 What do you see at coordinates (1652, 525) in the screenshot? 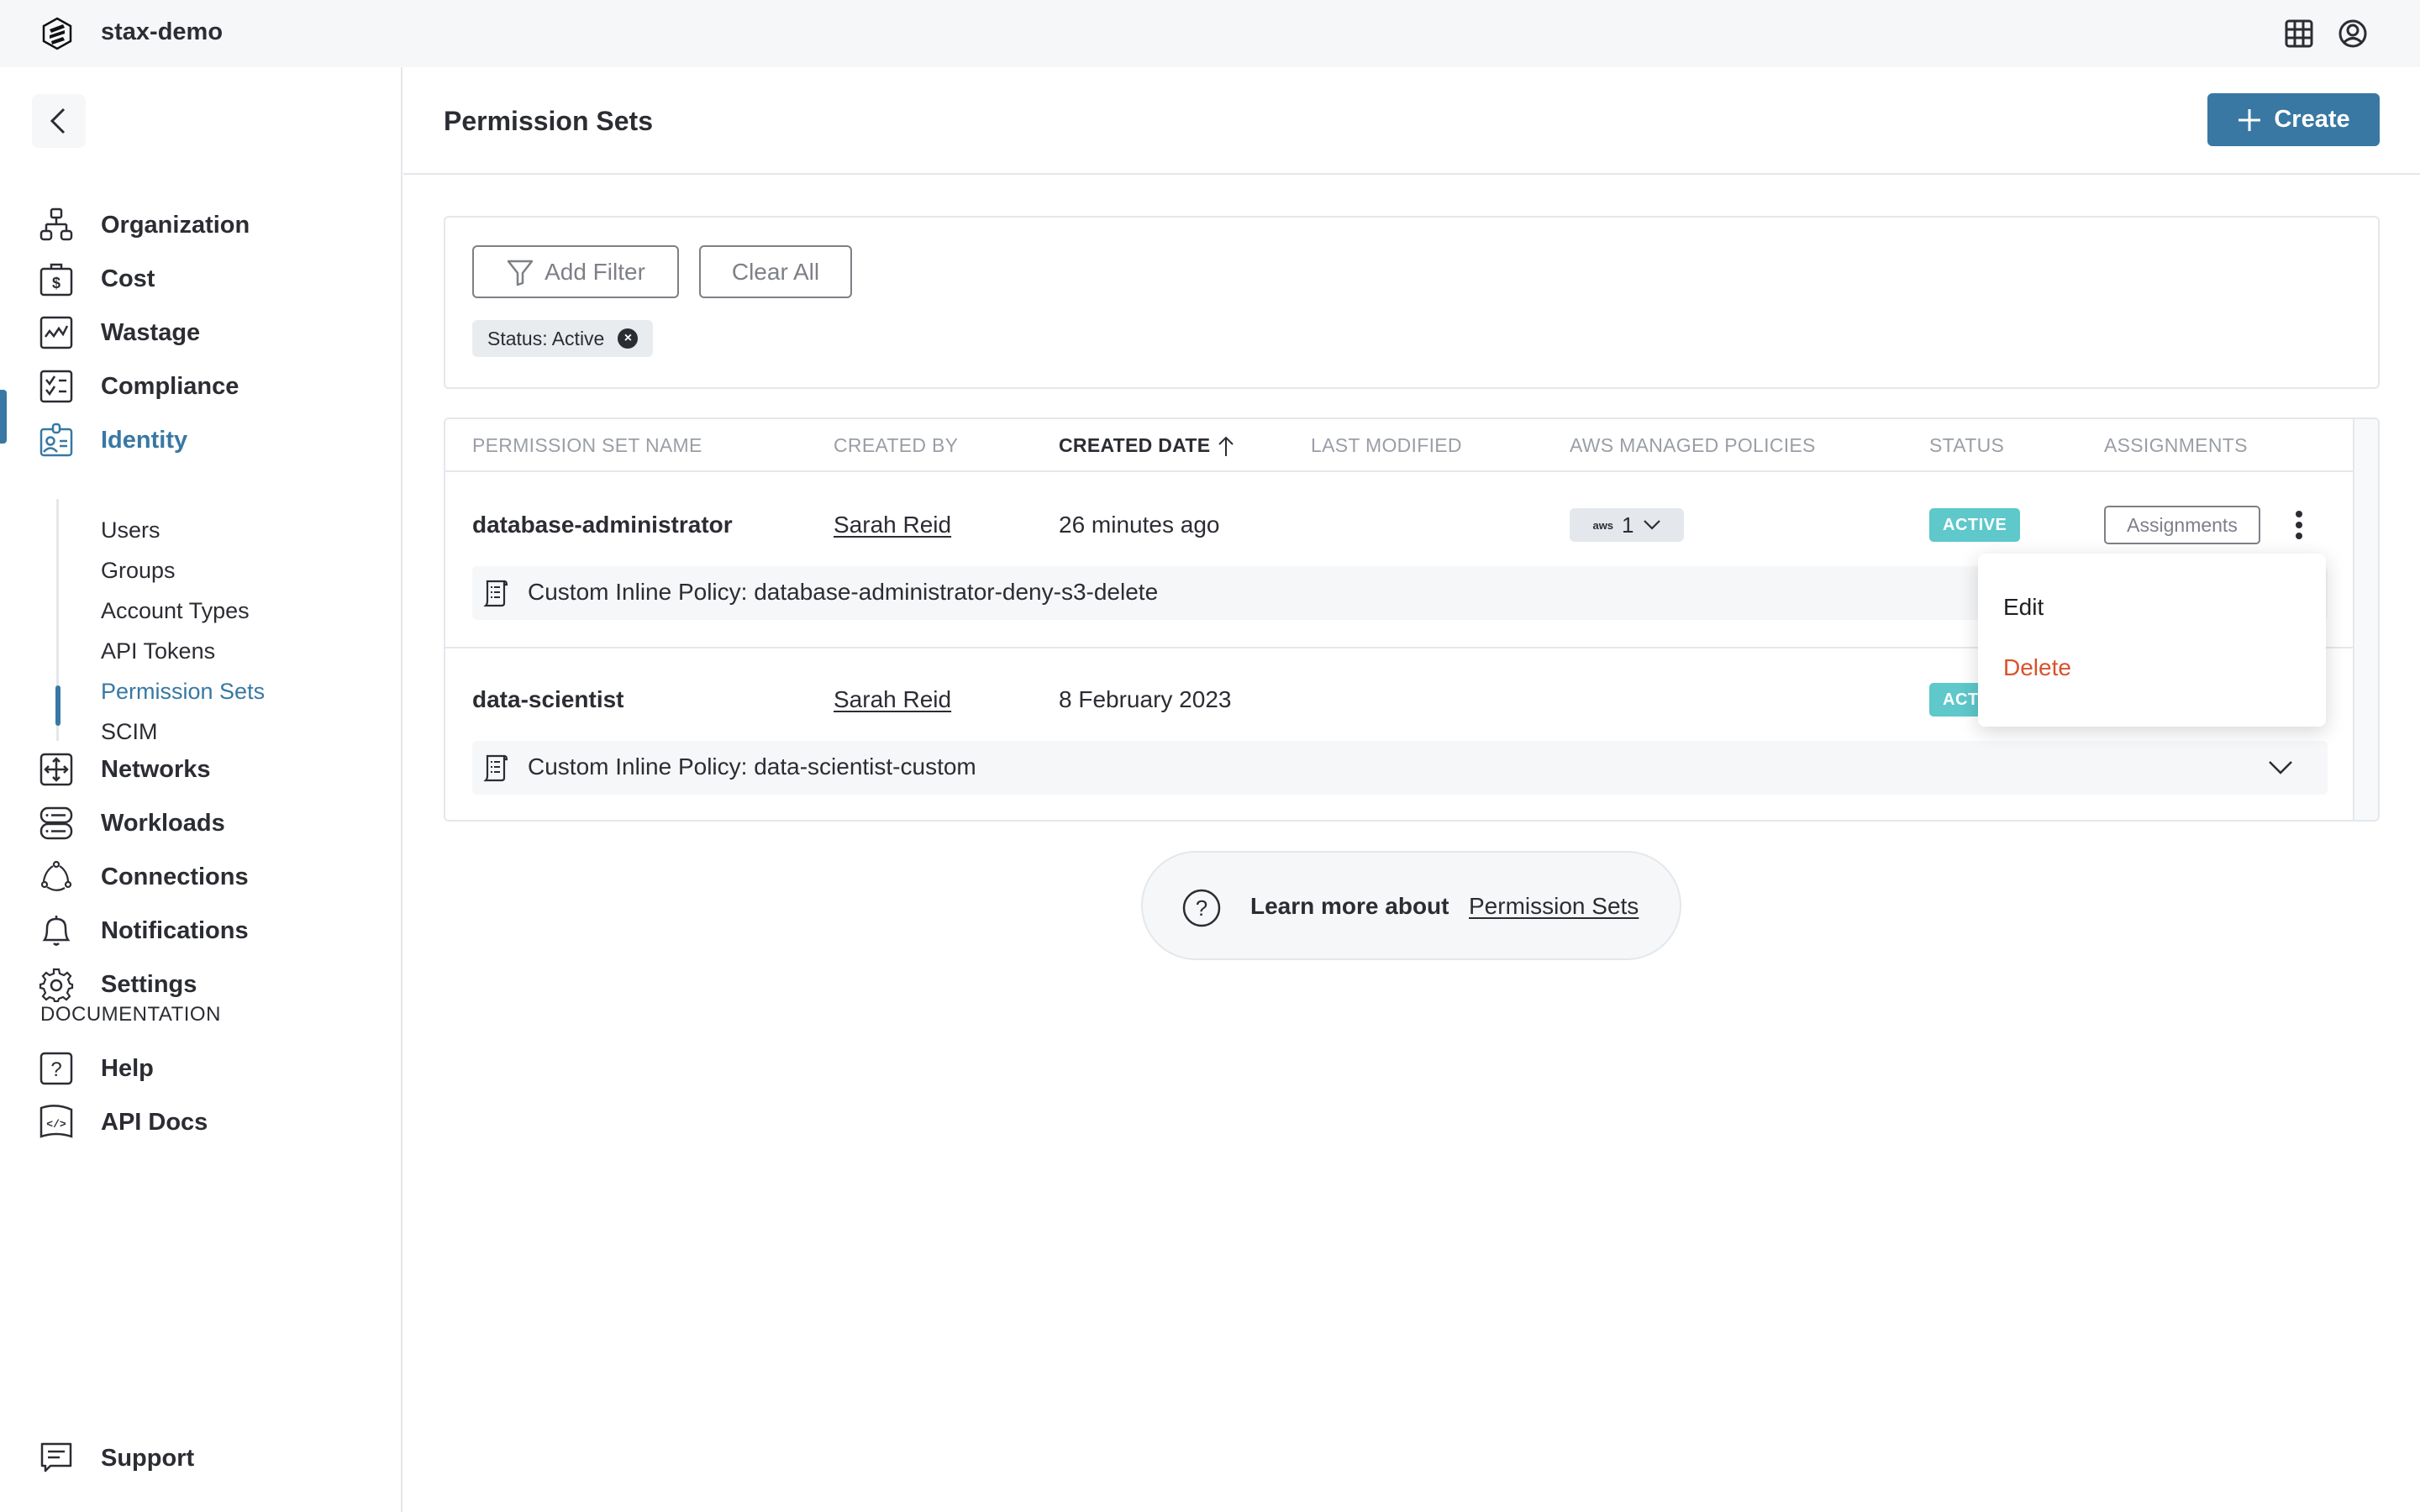
I see `chevron-down-icon` at bounding box center [1652, 525].